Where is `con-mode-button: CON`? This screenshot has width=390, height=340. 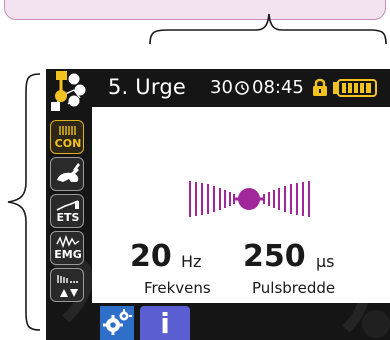
con-mode-button: CON is located at coordinates (67, 137).